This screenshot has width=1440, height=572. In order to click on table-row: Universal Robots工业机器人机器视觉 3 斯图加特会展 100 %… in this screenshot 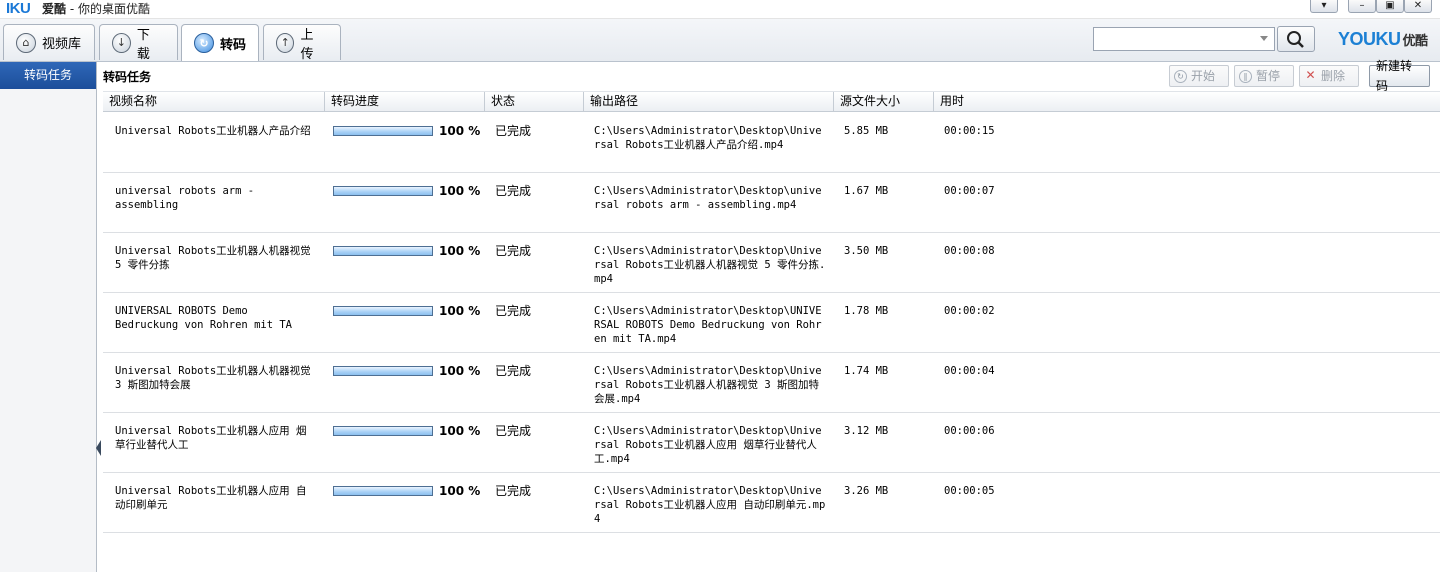, I will do `click(771, 382)`.